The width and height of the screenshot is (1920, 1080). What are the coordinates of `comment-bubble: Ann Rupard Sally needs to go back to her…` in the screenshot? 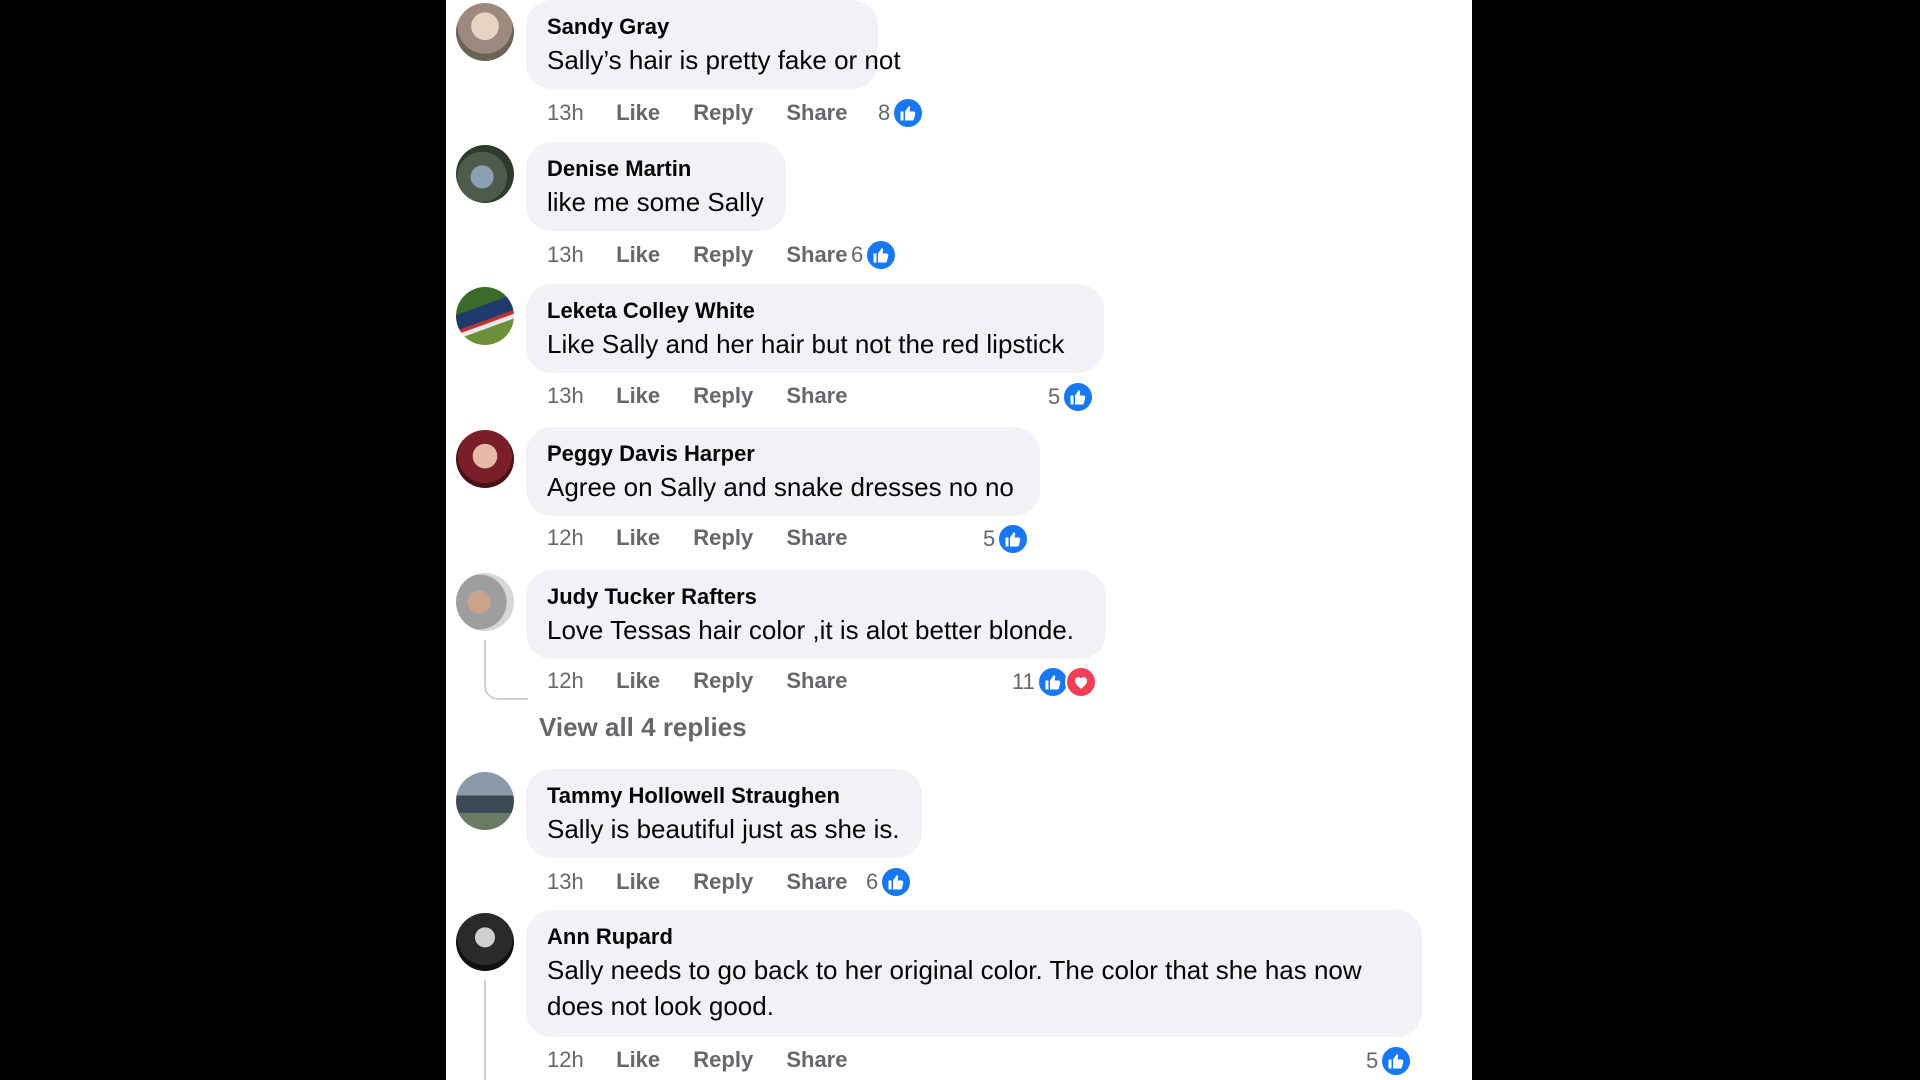 It's located at (974, 973).